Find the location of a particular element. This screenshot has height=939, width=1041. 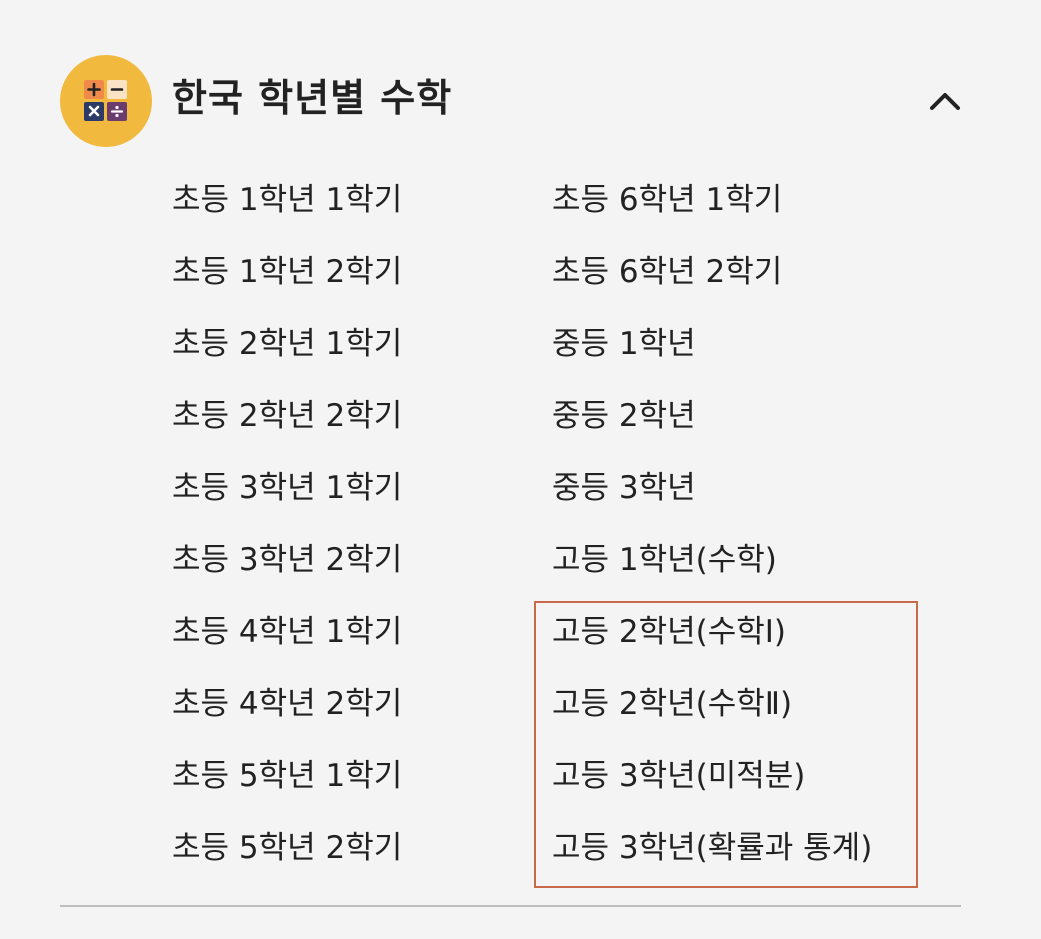

course-link: 초등 3학년 1학기 is located at coordinates (287, 488).